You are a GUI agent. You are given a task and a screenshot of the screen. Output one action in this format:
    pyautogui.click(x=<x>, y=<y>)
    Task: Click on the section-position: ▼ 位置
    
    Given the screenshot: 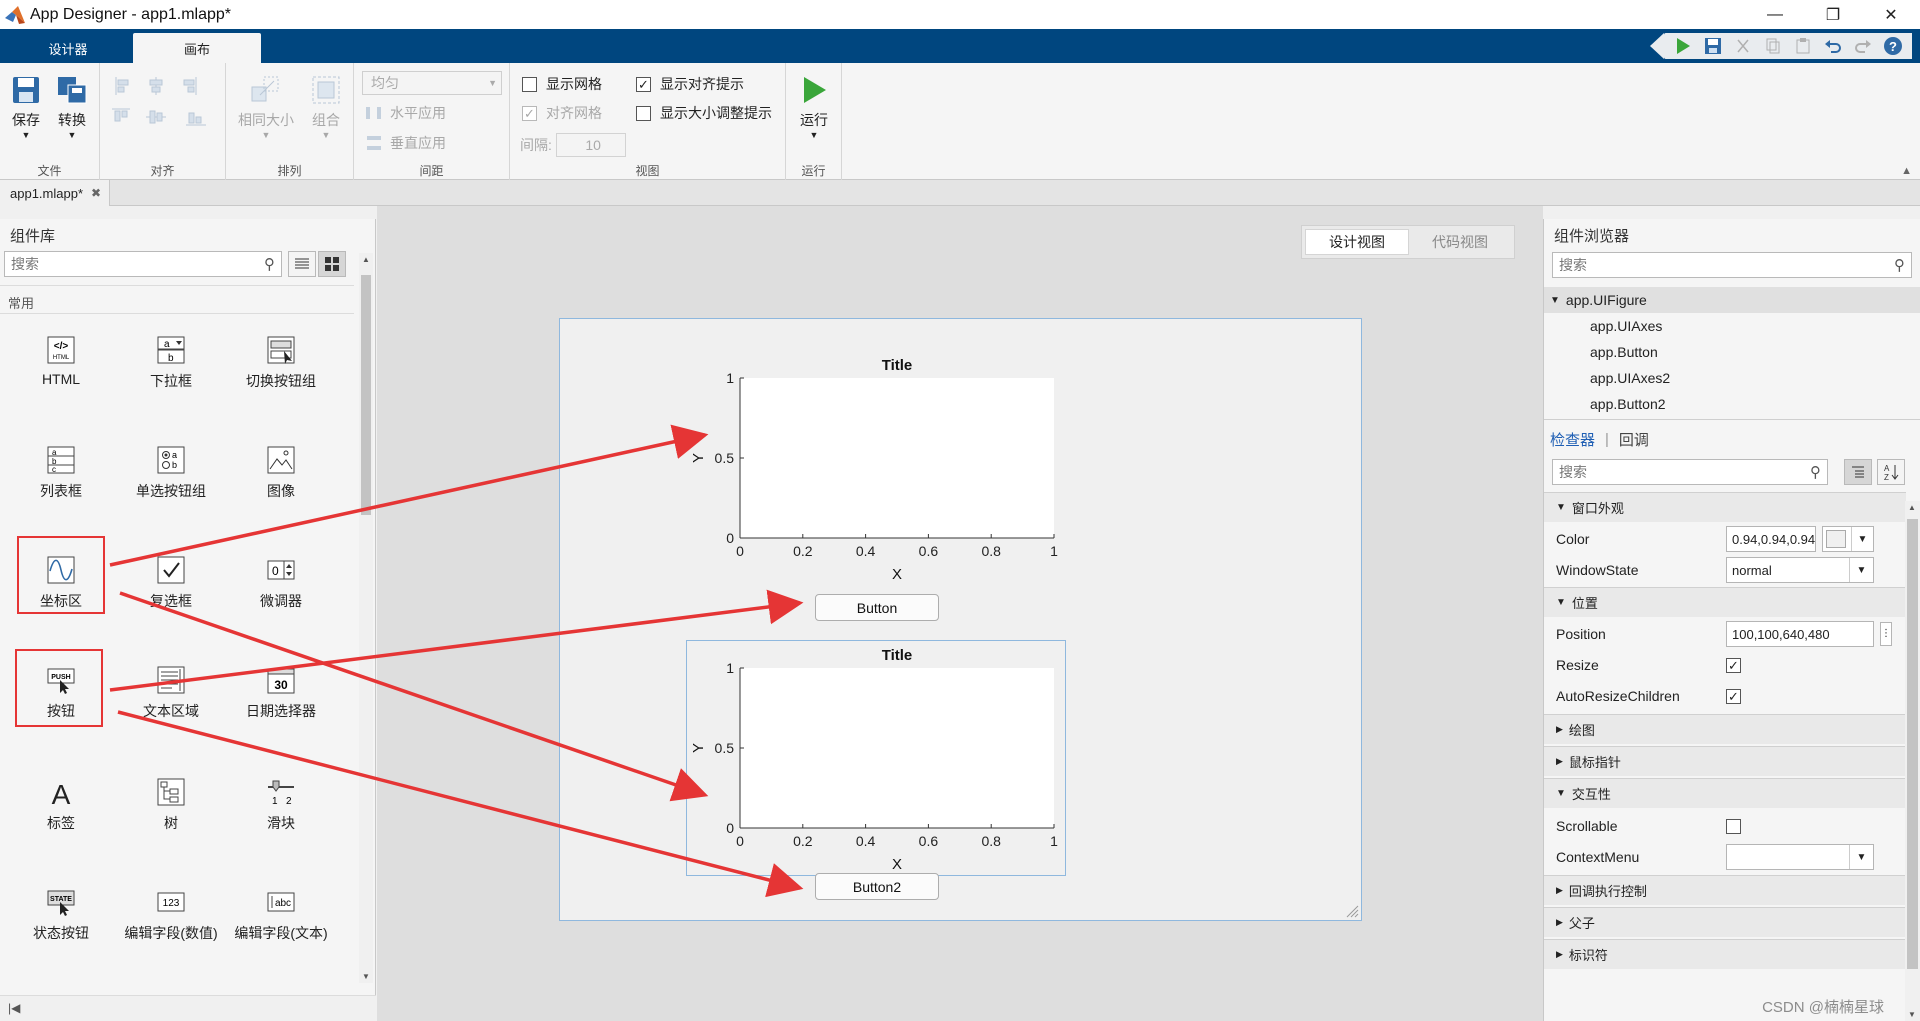 What is the action you would take?
    pyautogui.click(x=1725, y=602)
    